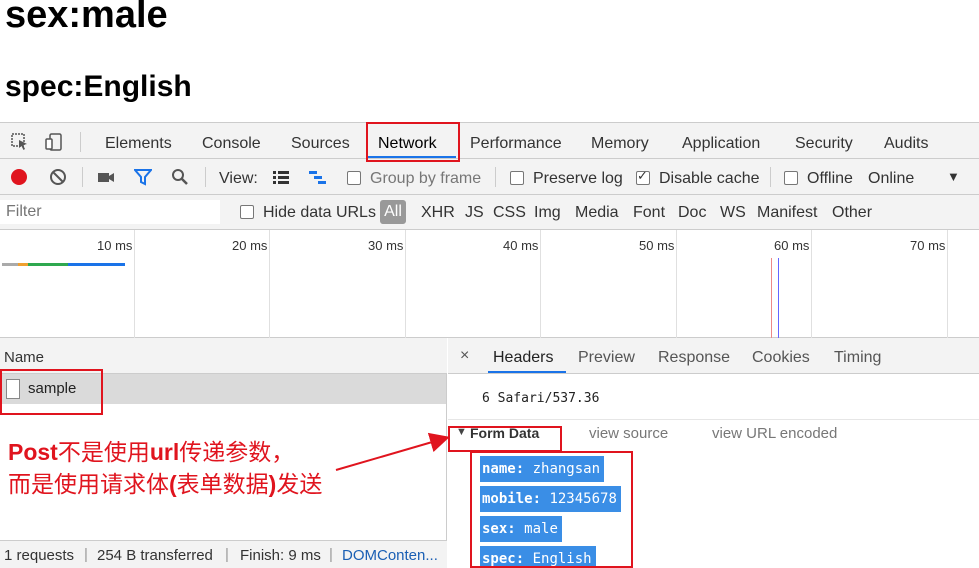 Image resolution: width=979 pixels, height=568 pixels. What do you see at coordinates (413, 142) in the screenshot?
I see `network-tab-highlight-box` at bounding box center [413, 142].